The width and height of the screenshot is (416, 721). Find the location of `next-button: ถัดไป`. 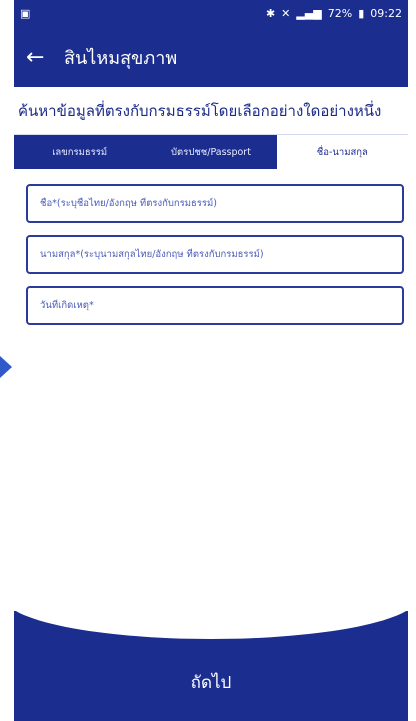

next-button: ถัดไป is located at coordinates (211, 682).